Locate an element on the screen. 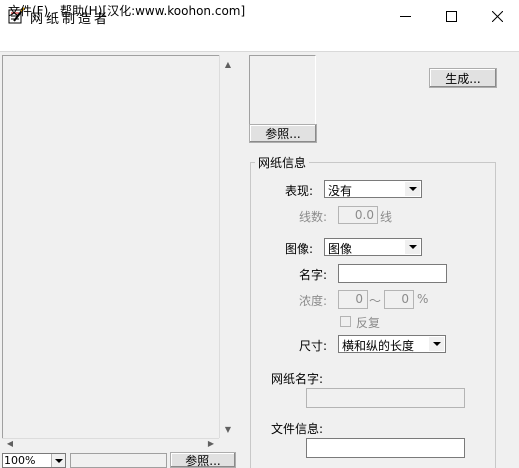 The width and height of the screenshot is (519, 468). close-button is located at coordinates (496, 16).